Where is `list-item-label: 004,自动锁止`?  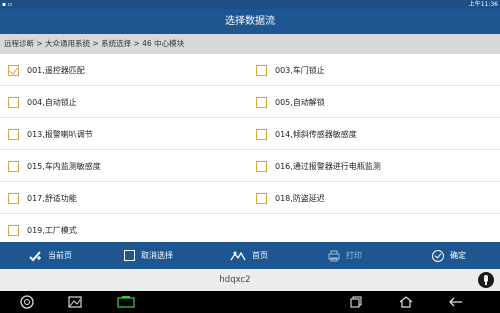
list-item-label: 004,自动锁止 is located at coordinates (52, 102).